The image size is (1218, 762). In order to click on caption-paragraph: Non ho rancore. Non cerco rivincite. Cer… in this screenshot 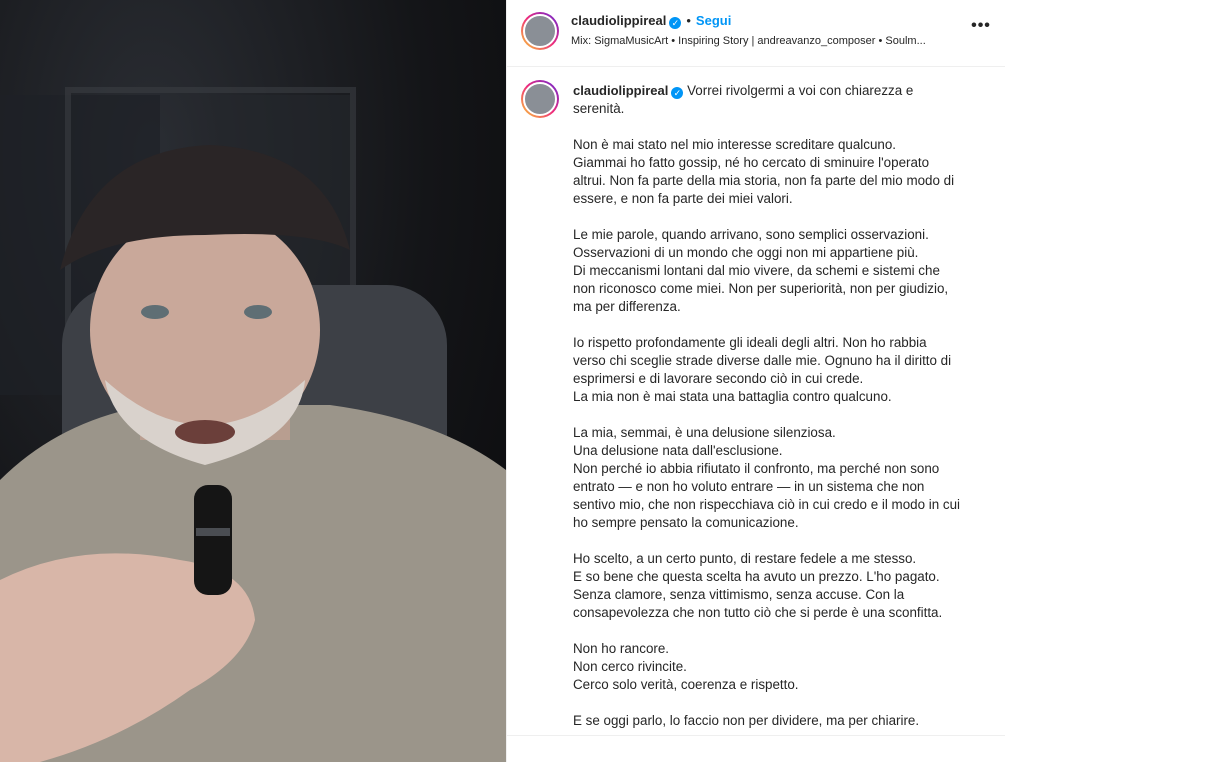, I will do `click(686, 666)`.